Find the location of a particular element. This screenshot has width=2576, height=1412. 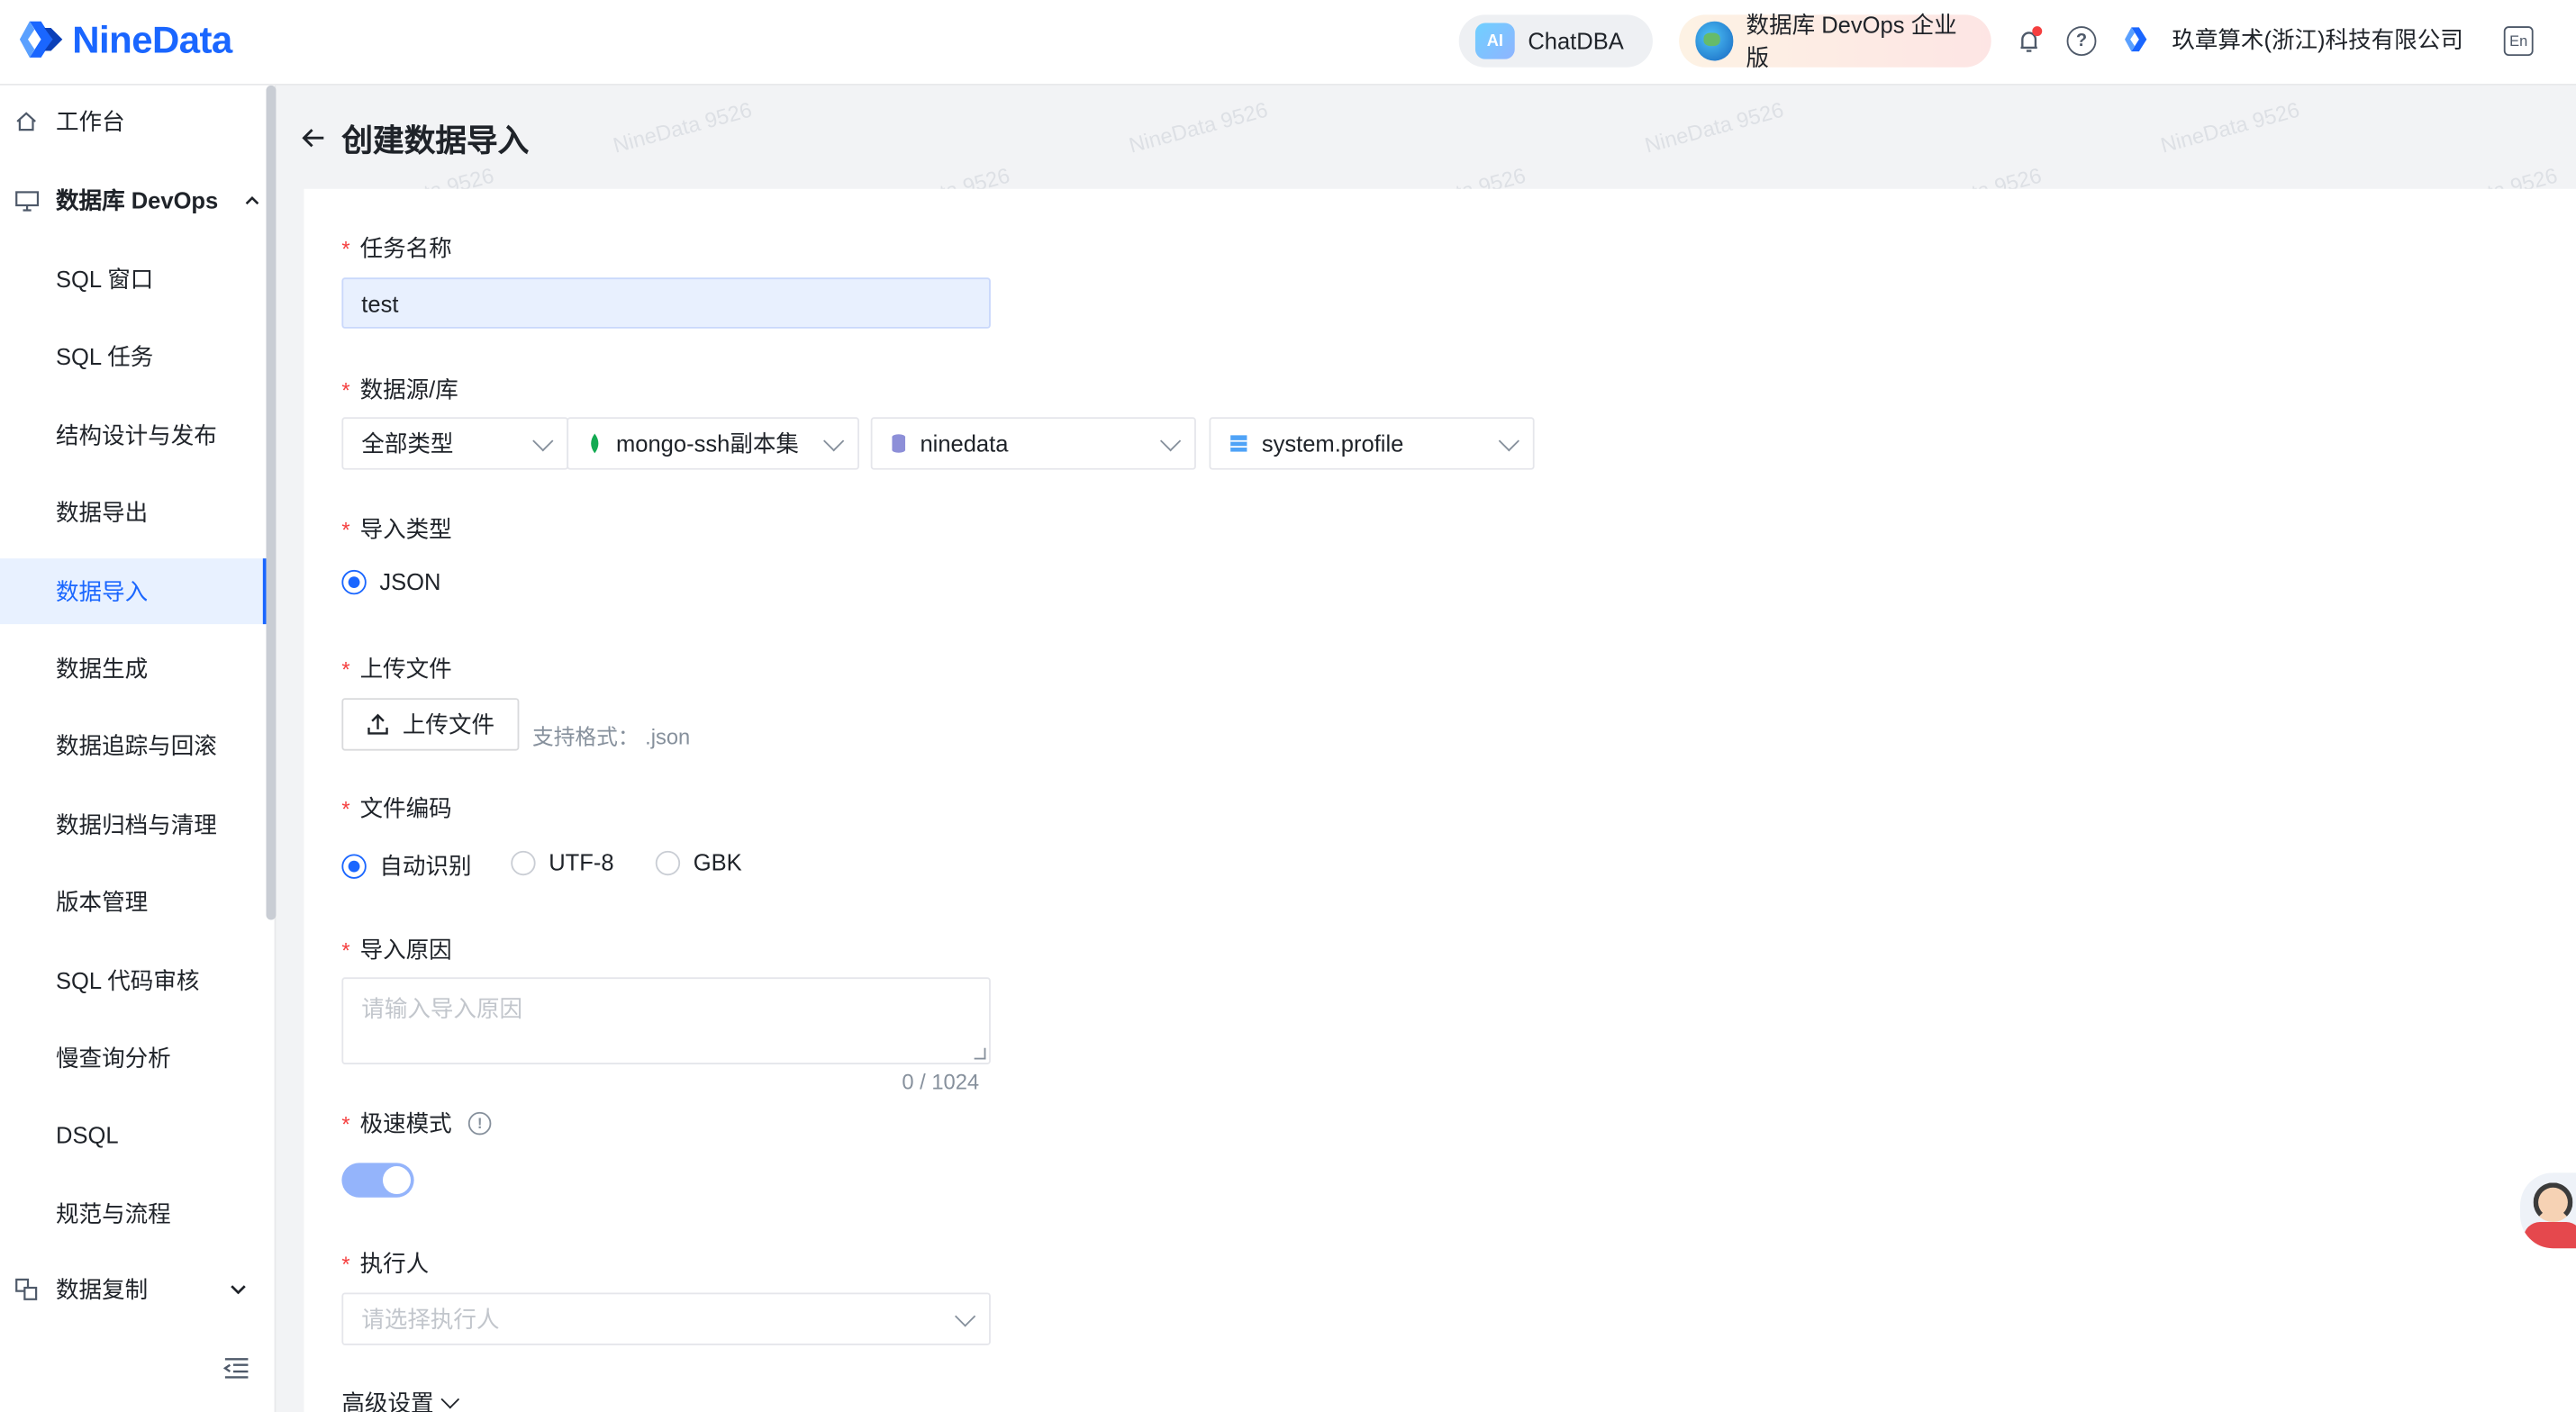

chatdba-button: AI ChatDBA is located at coordinates (1555, 41).